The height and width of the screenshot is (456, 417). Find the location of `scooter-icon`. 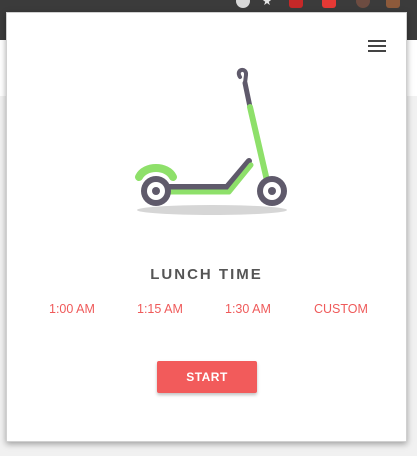

scooter-icon is located at coordinates (211, 141).